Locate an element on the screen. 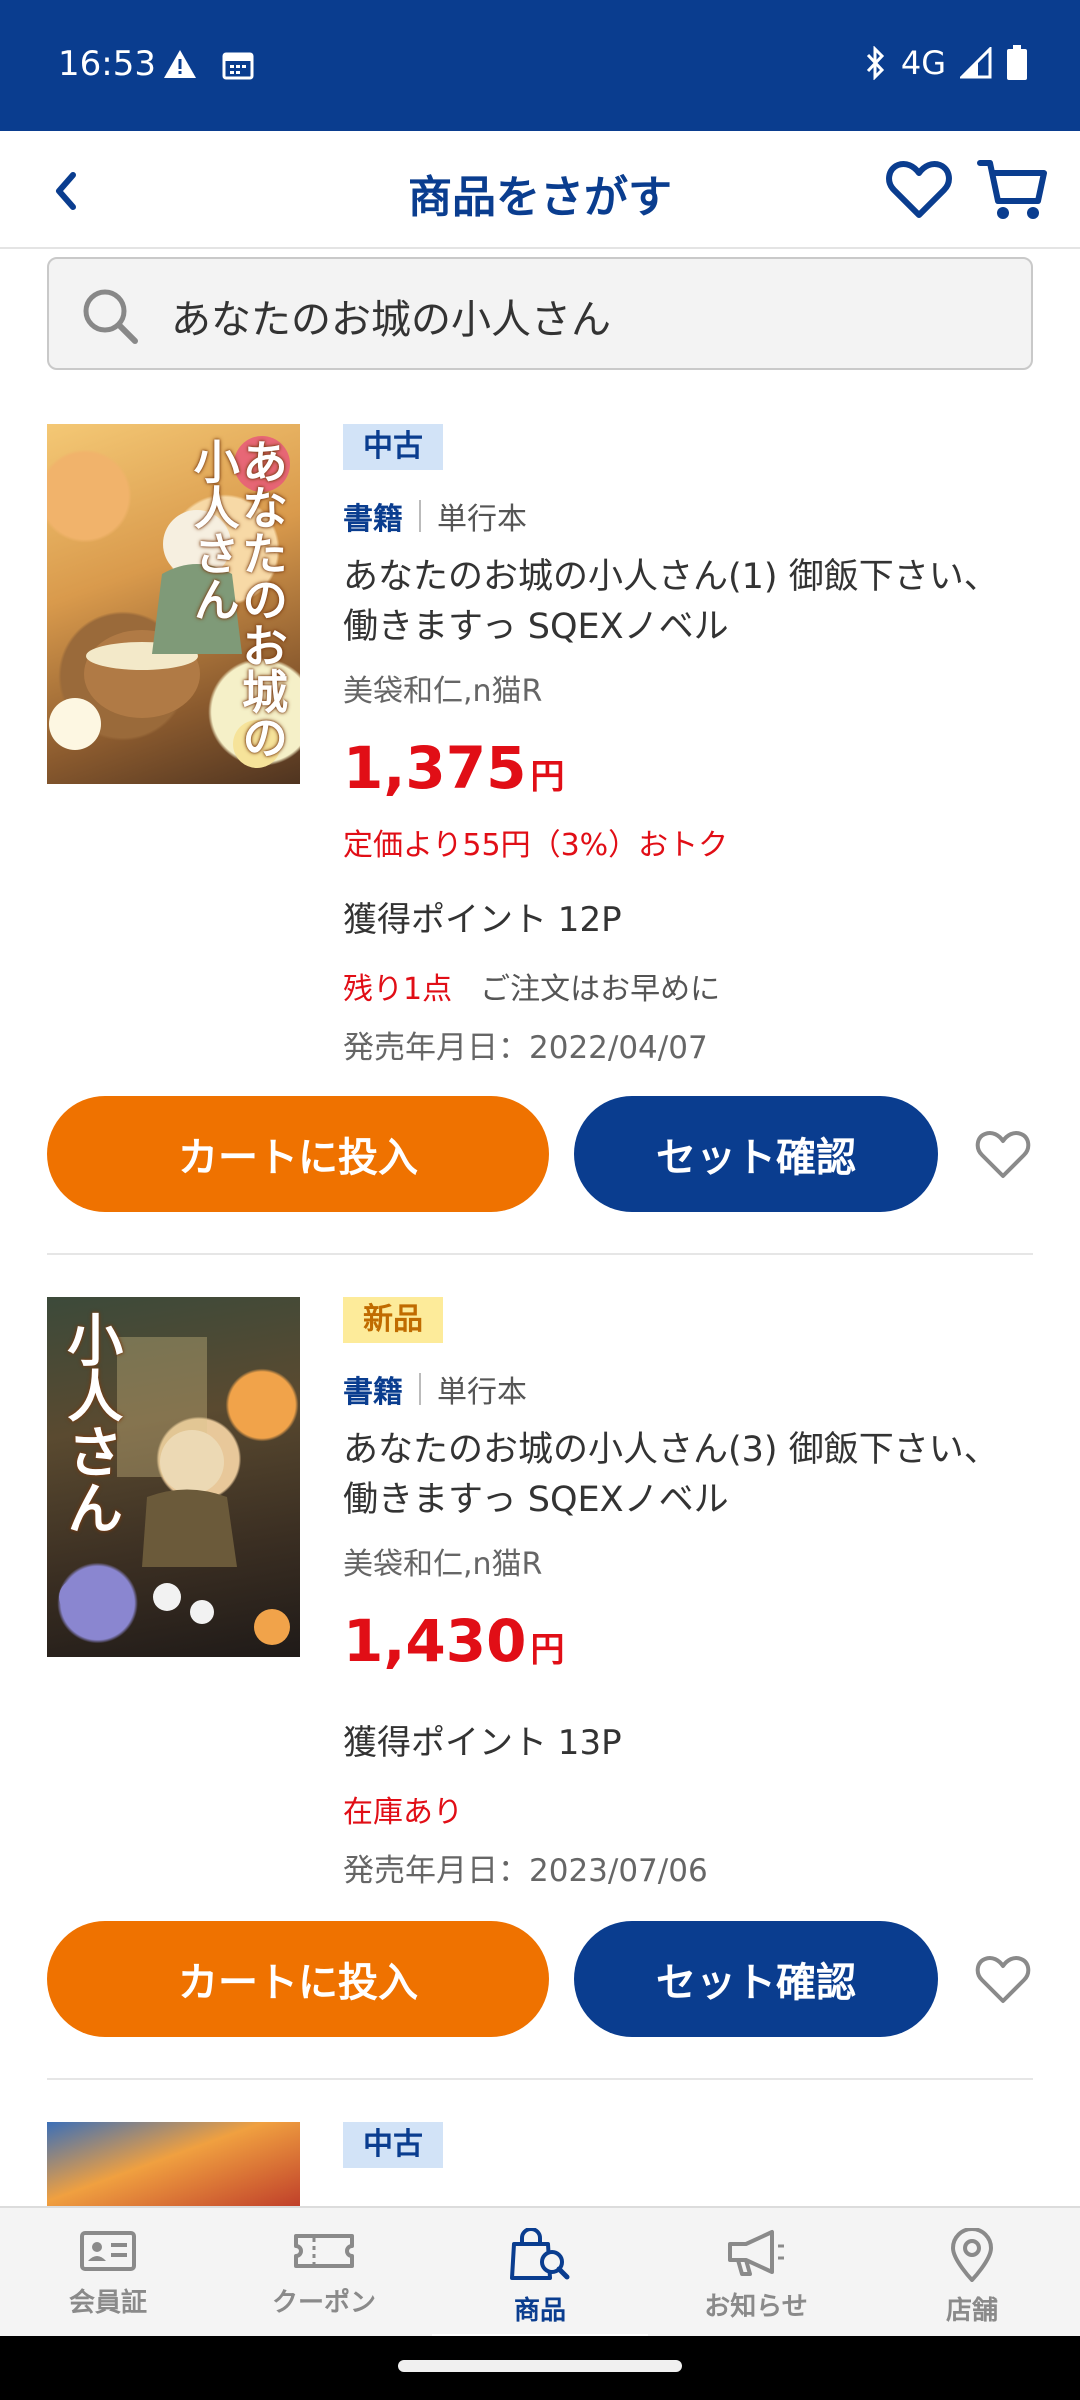 This screenshot has width=1080, height=2400. product-title: あなたのお城の小人さん(3) 御飯下さい、働きますっ SQEXノベル is located at coordinates (683, 1475).